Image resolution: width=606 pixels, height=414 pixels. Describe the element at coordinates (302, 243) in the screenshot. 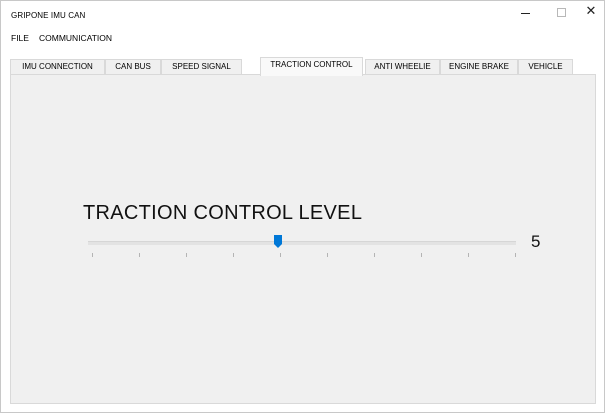

I see `slider-track` at that location.